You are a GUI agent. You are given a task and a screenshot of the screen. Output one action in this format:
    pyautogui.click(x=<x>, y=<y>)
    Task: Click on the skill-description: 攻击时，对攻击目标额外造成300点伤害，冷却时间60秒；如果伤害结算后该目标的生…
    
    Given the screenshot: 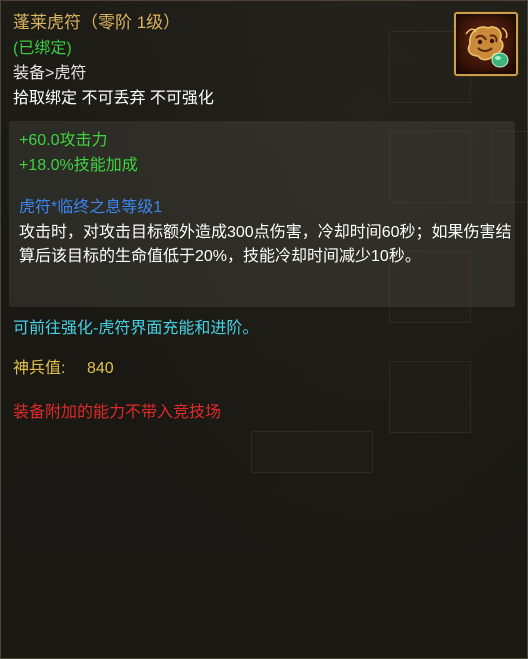 What is the action you would take?
    pyautogui.click(x=265, y=244)
    